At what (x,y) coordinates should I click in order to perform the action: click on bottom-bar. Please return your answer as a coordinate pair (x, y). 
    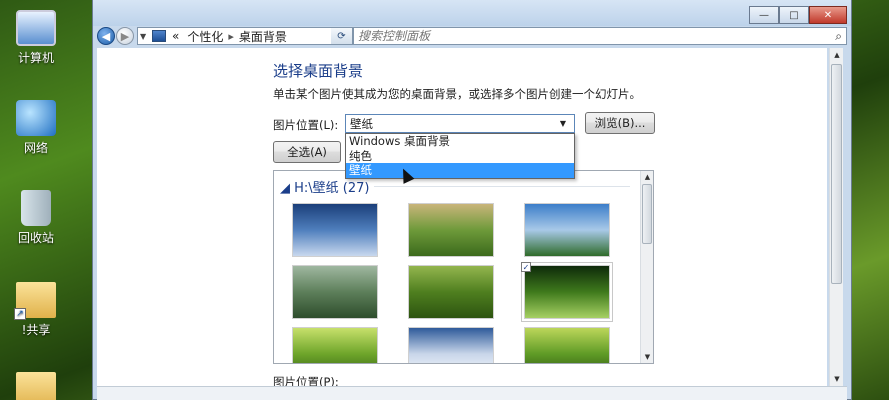
    Looking at the image, I should click on (472, 393).